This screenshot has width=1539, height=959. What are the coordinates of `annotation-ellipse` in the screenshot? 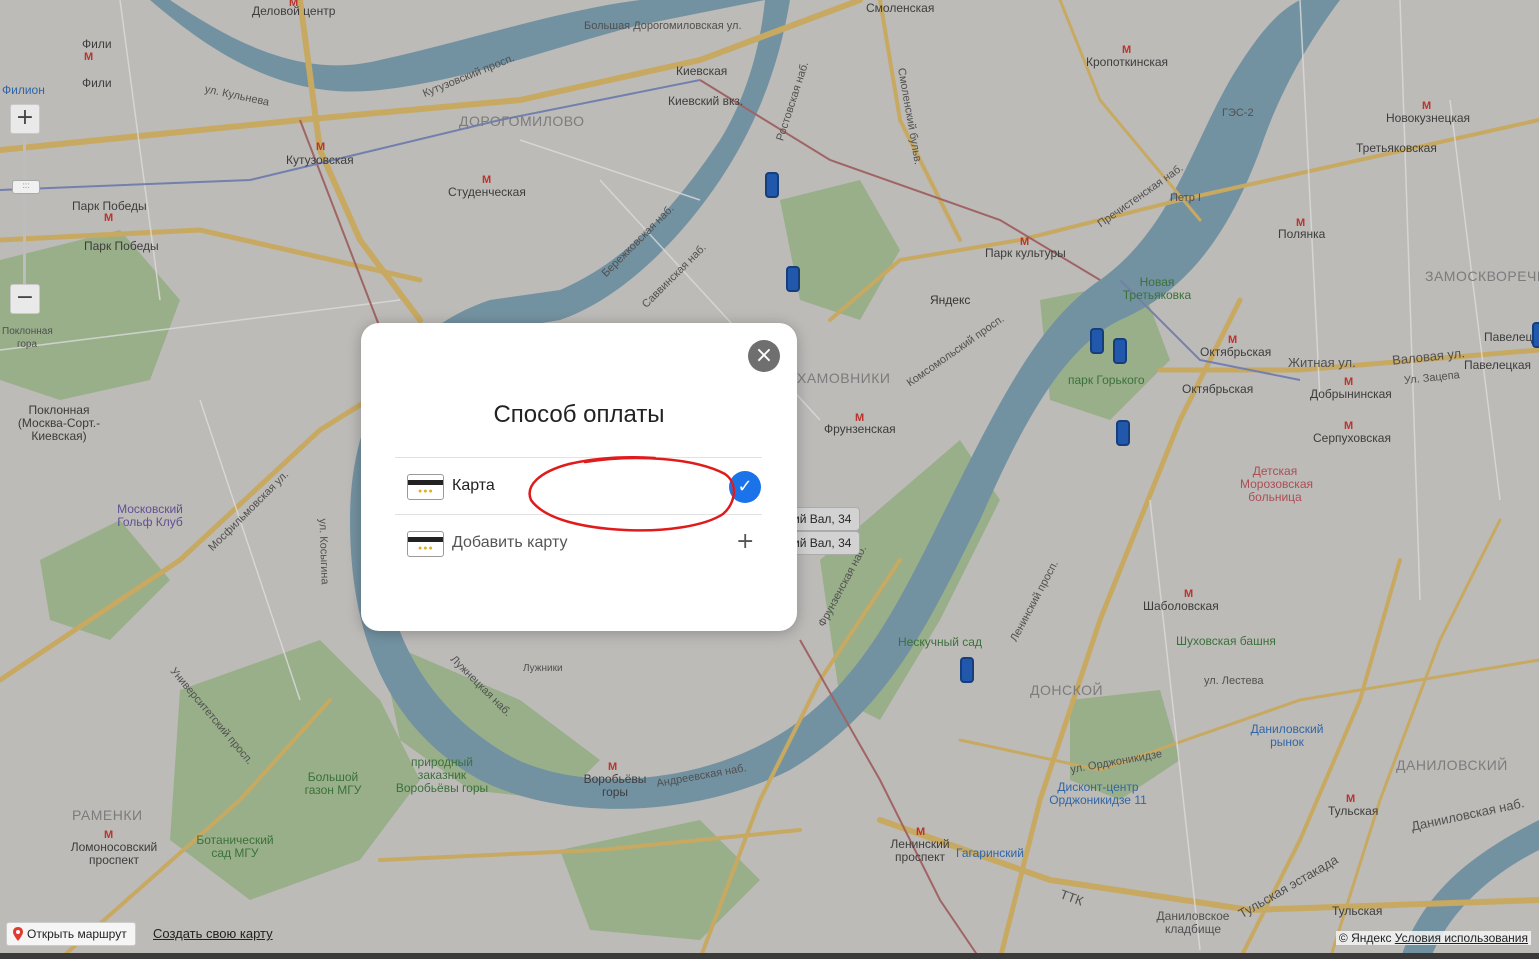 It's located at (631, 494).